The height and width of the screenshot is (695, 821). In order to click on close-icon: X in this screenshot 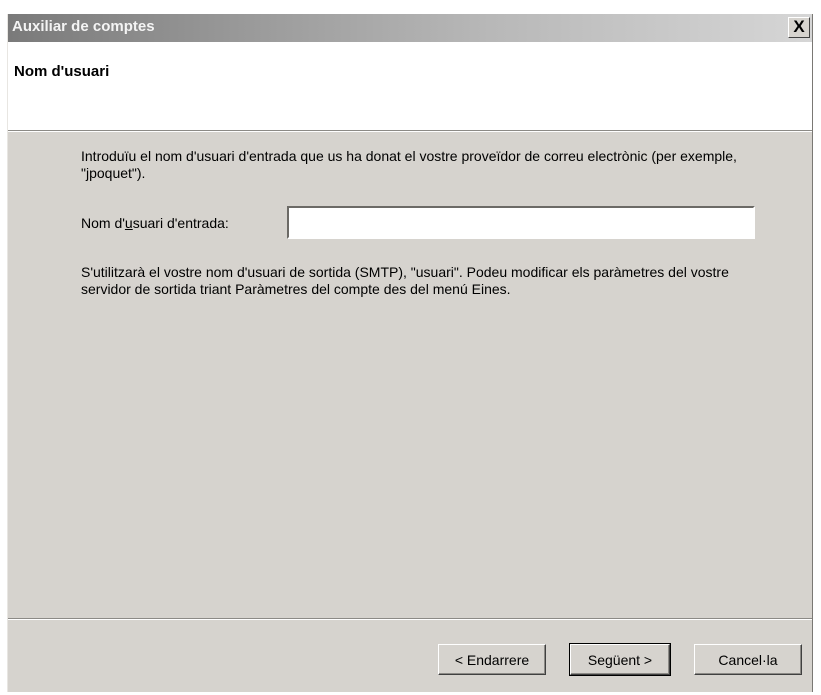, I will do `click(799, 27)`.